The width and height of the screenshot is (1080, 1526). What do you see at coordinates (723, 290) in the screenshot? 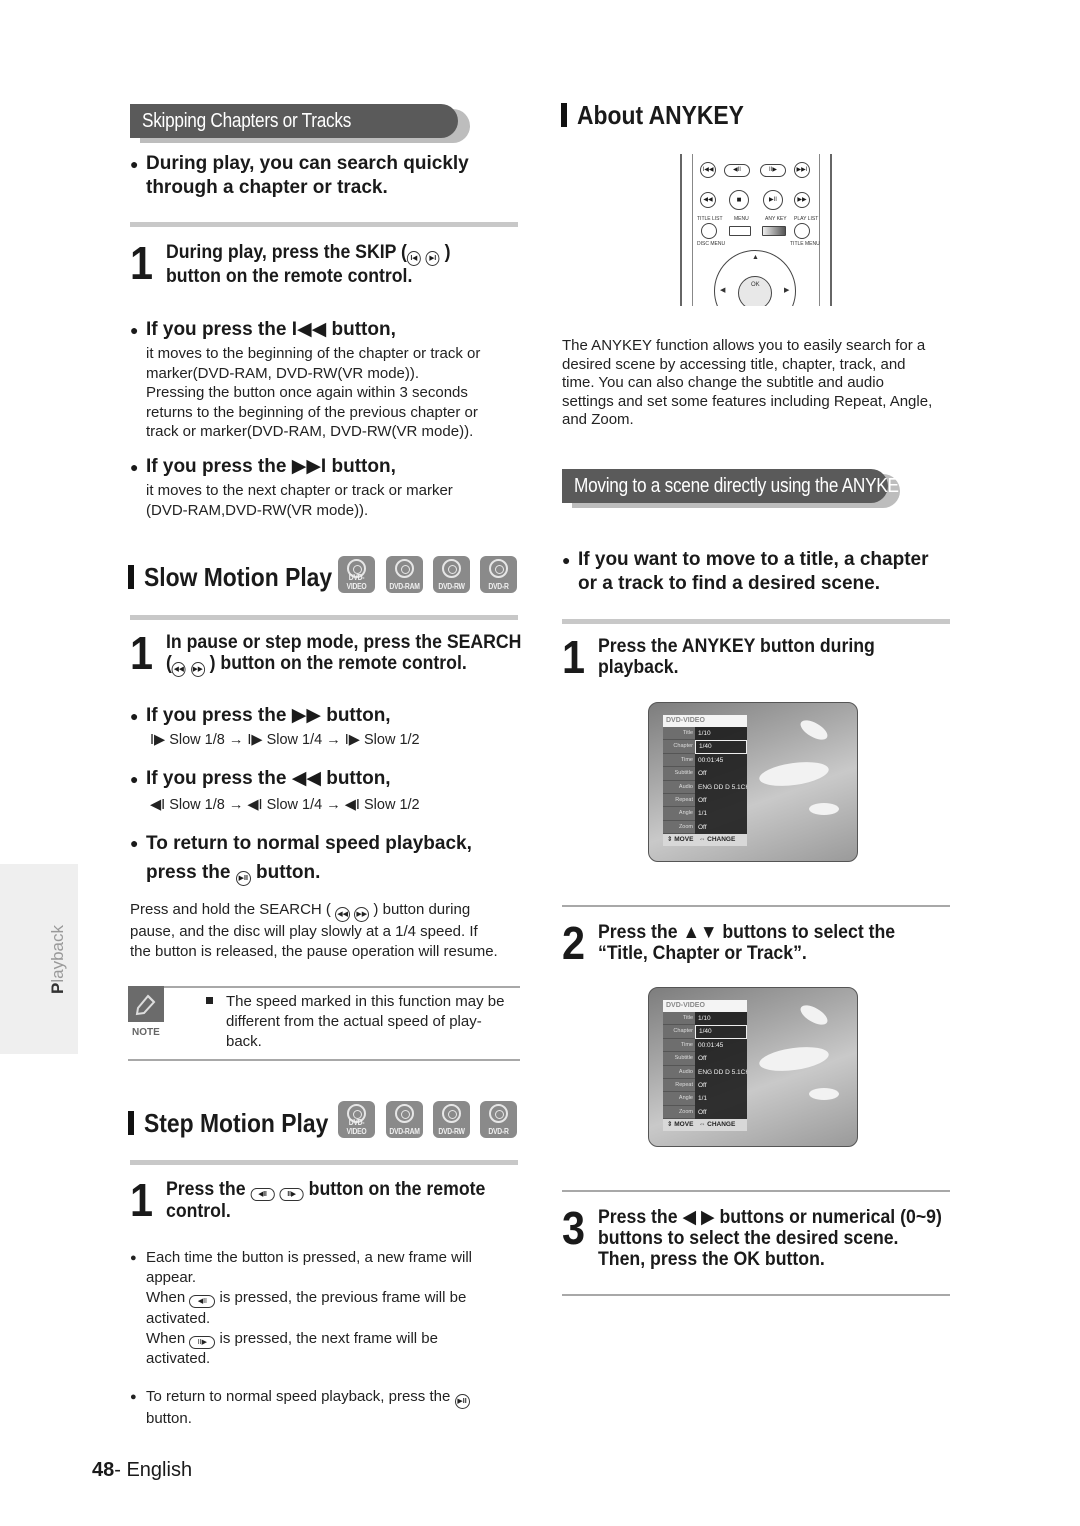
I see `left-arrow-icon: ◀` at bounding box center [723, 290].